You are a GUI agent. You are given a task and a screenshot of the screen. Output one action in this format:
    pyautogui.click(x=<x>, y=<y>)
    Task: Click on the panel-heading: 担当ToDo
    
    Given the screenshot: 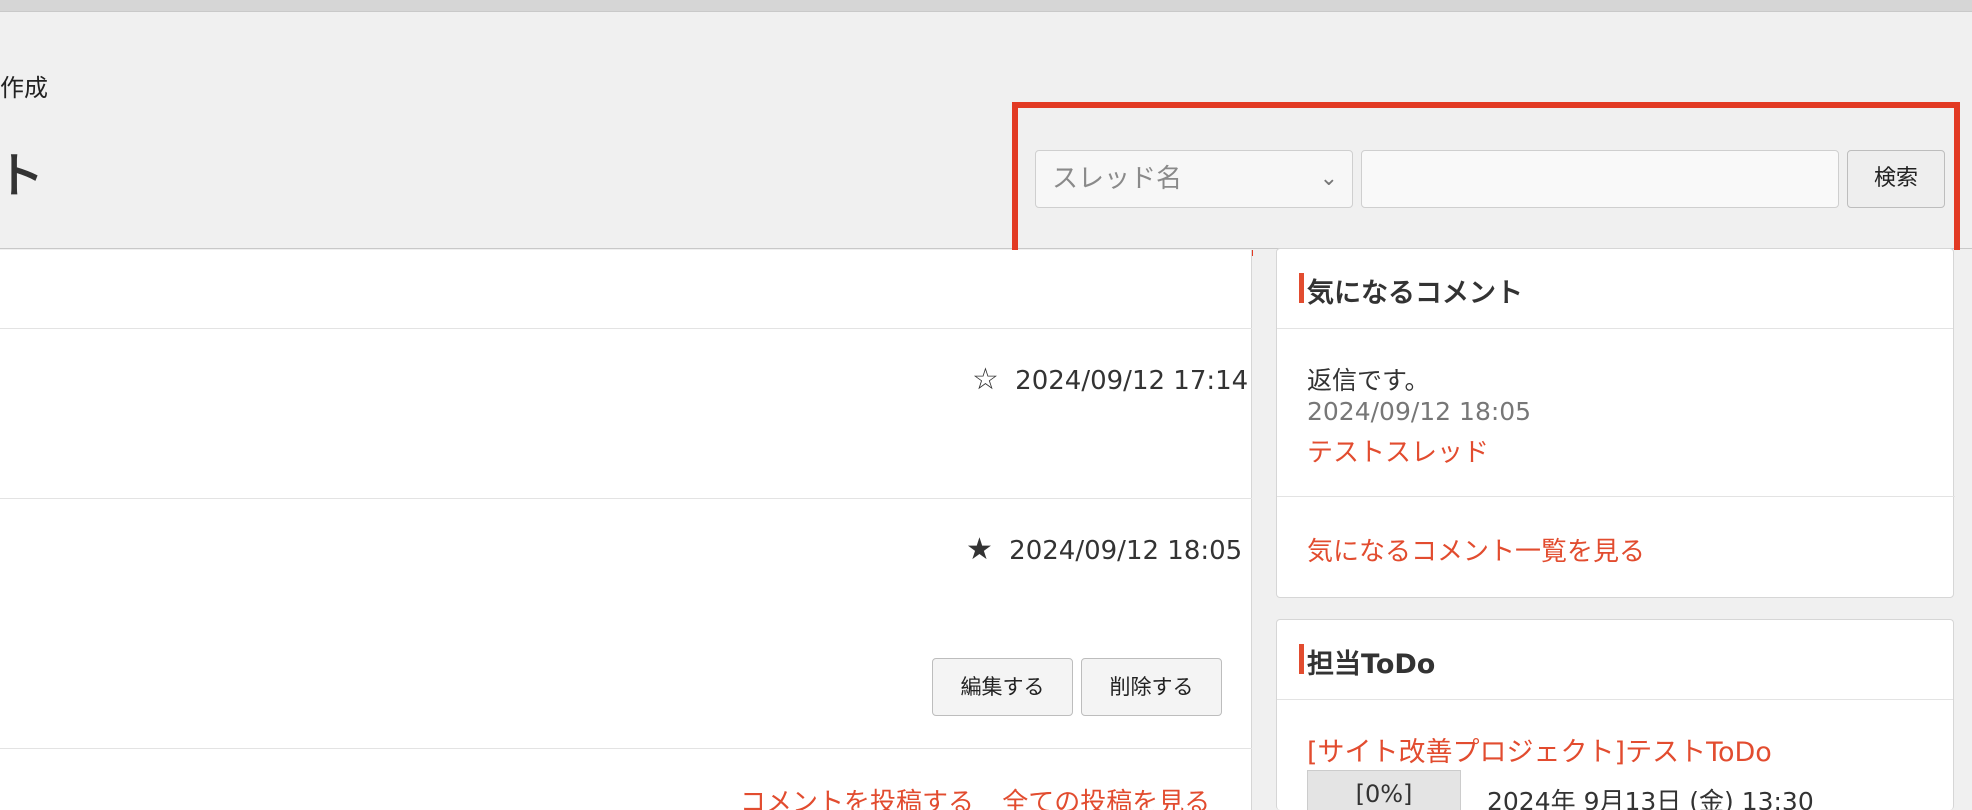 What is the action you would take?
    pyautogui.click(x=1615, y=660)
    